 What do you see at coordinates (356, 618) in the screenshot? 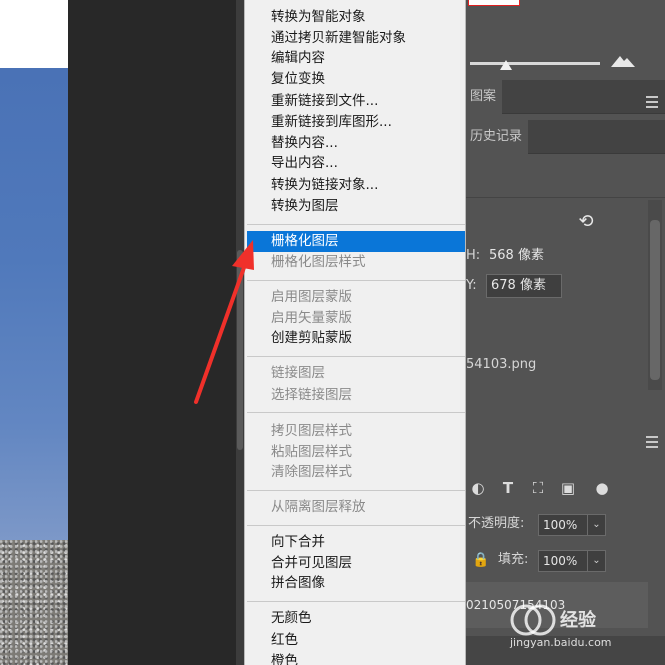
I see `menu-item: 无颜色` at bounding box center [356, 618].